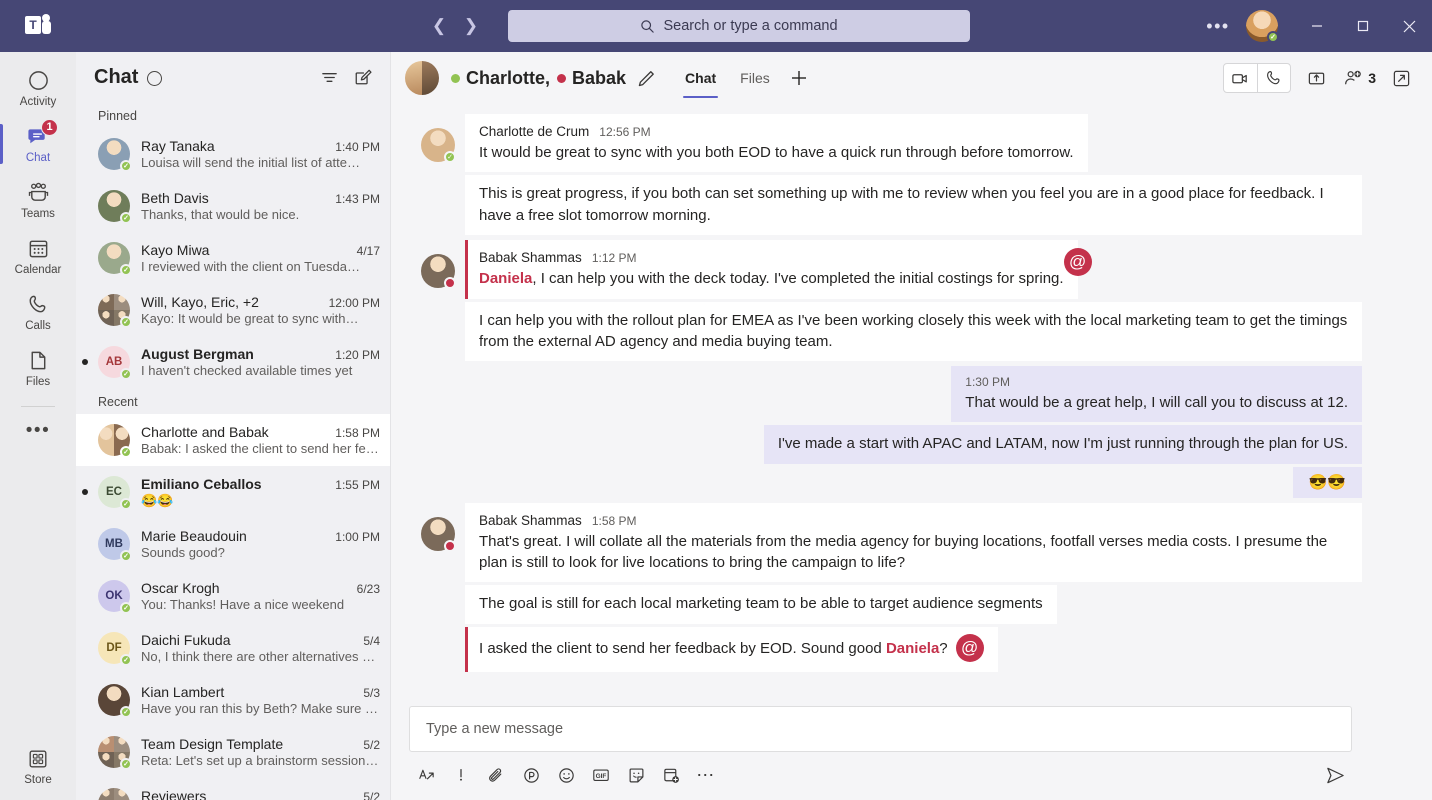 The image size is (1432, 800). Describe the element at coordinates (755, 78) in the screenshot. I see `tab-files: Files` at that location.